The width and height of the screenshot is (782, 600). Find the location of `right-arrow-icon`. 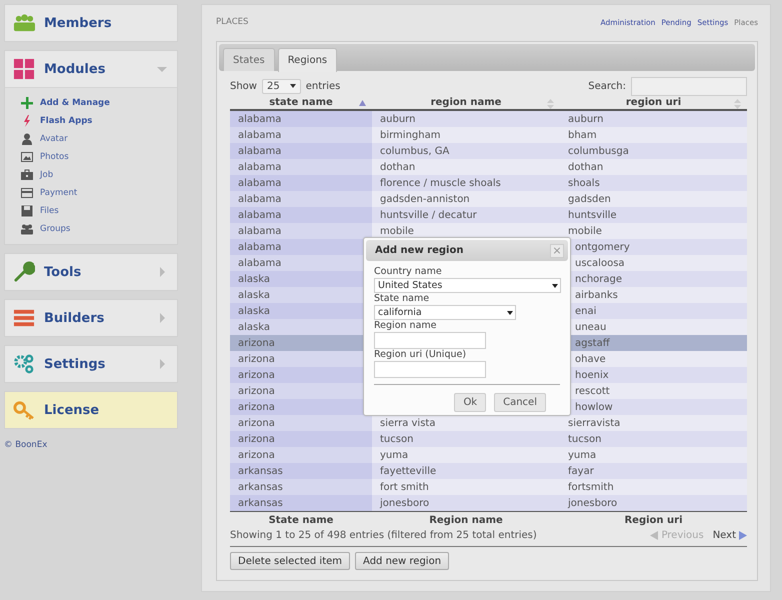

right-arrow-icon is located at coordinates (743, 535).